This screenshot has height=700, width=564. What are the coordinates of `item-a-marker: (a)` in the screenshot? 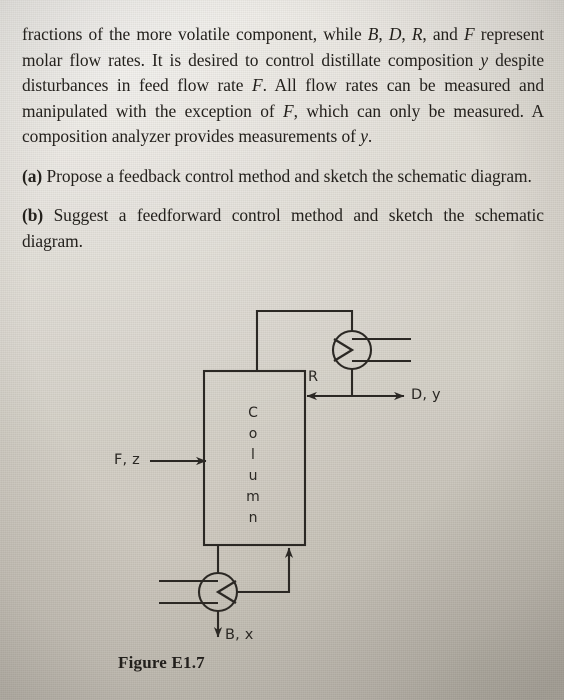 It's located at (32, 175).